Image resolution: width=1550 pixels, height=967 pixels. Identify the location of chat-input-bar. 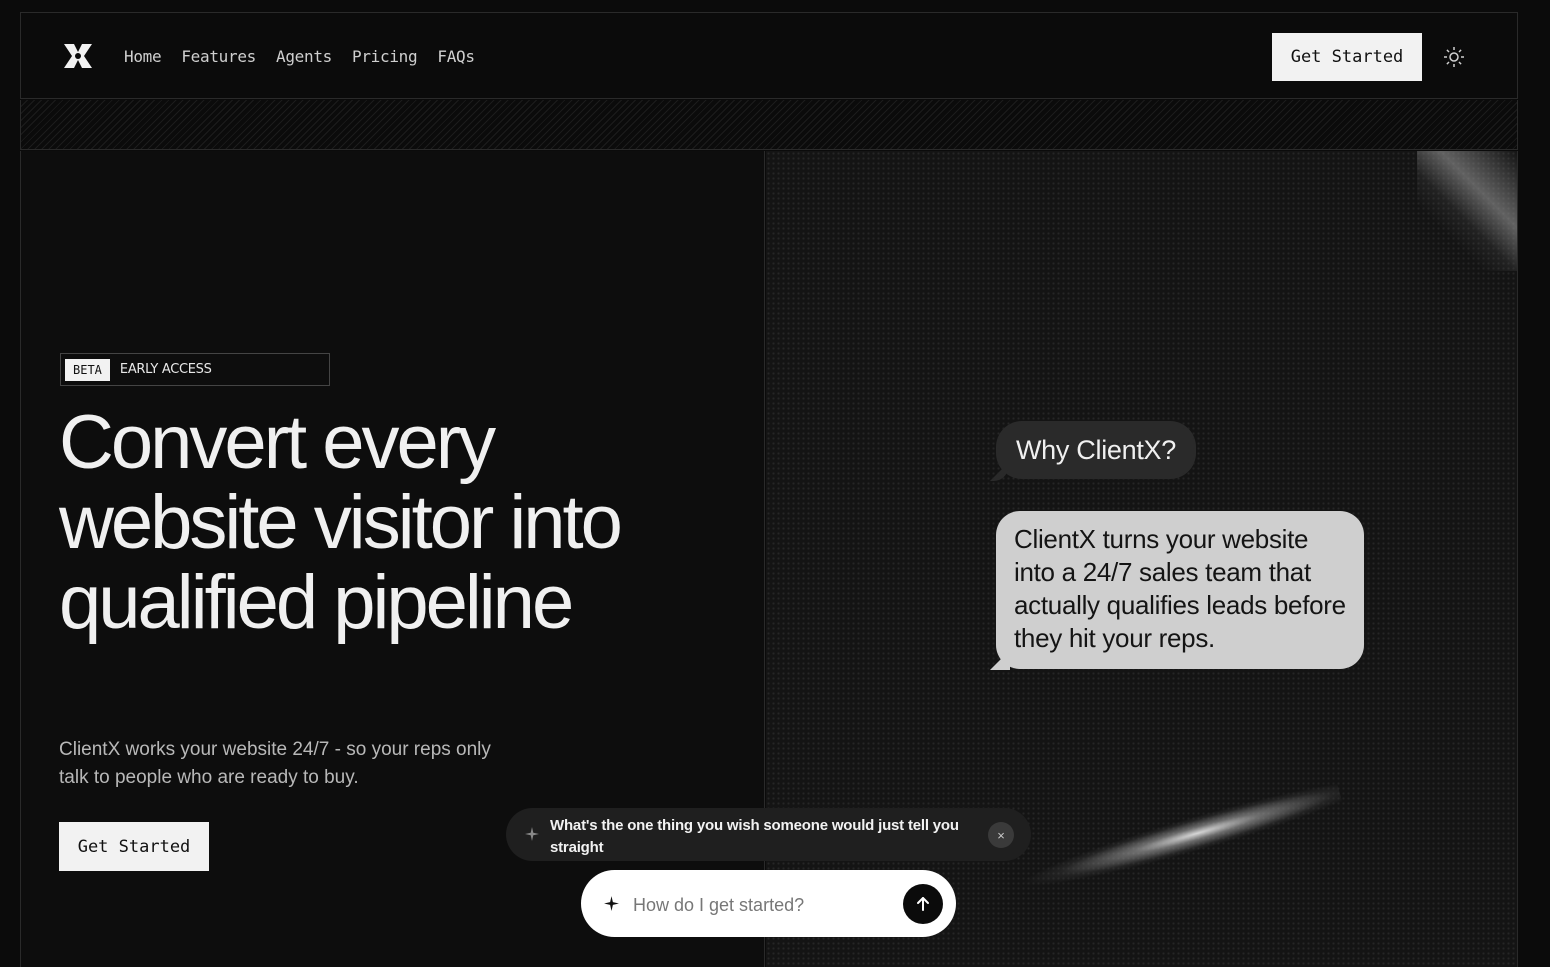
(768, 903).